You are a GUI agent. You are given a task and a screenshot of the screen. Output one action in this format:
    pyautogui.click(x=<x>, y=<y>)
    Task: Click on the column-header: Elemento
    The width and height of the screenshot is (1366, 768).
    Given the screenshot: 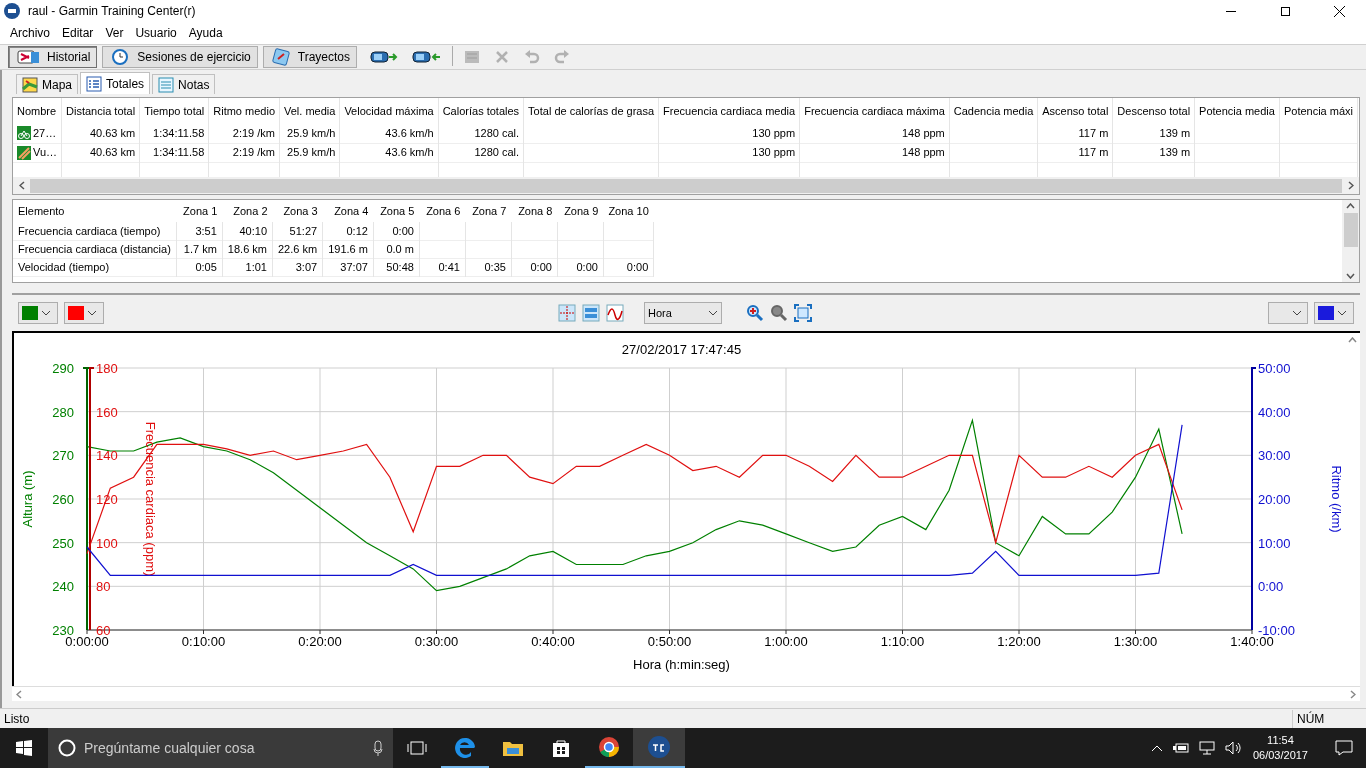 What is the action you would take?
    pyautogui.click(x=95, y=211)
    